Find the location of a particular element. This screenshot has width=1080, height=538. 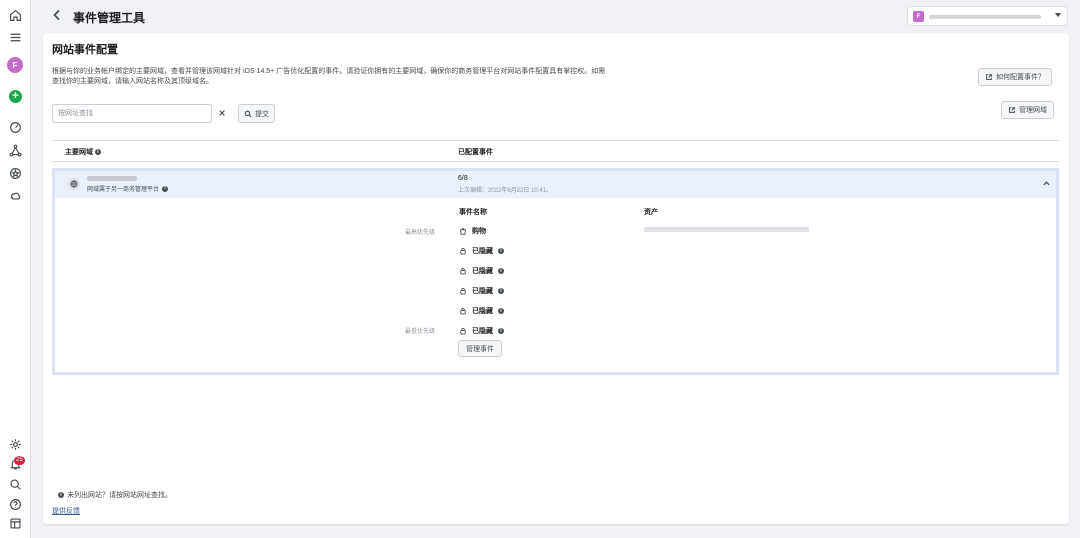

account-avatar: F is located at coordinates (15, 65).